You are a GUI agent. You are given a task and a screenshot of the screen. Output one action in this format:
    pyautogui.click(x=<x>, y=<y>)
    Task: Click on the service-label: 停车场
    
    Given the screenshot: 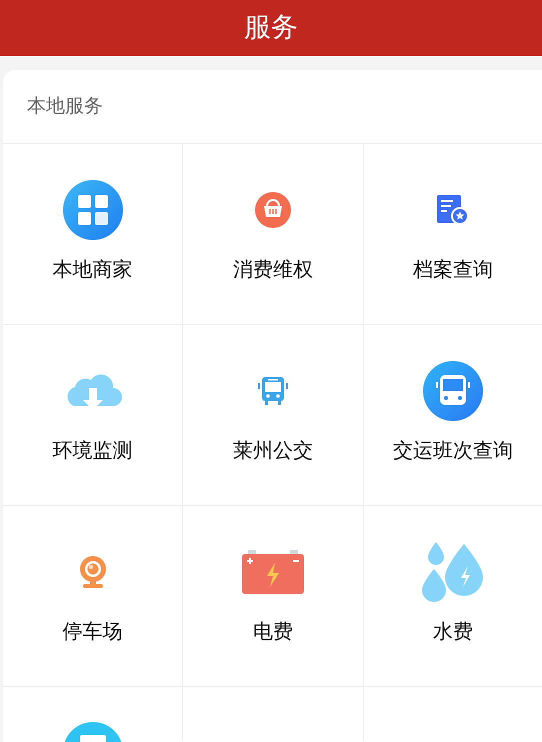 What is the action you would take?
    pyautogui.click(x=92, y=631)
    